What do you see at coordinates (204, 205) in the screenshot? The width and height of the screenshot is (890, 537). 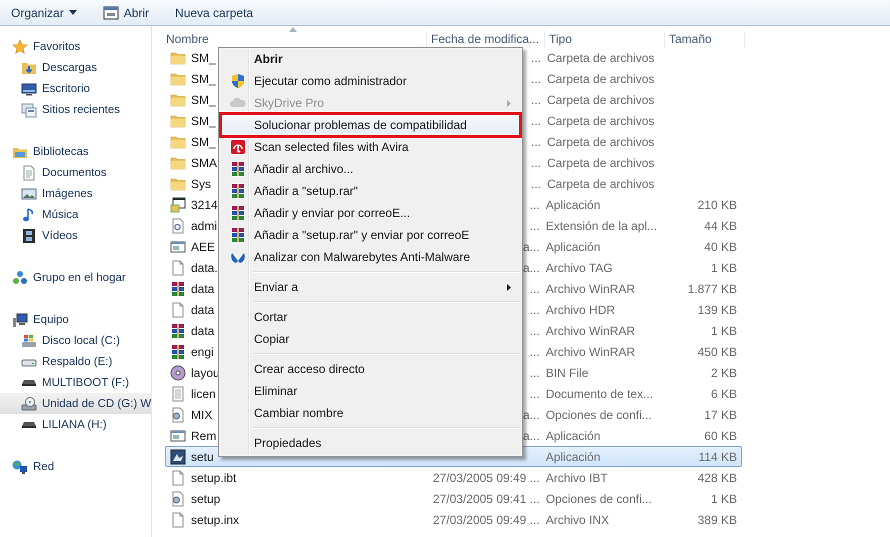 I see `file-name: 3214` at bounding box center [204, 205].